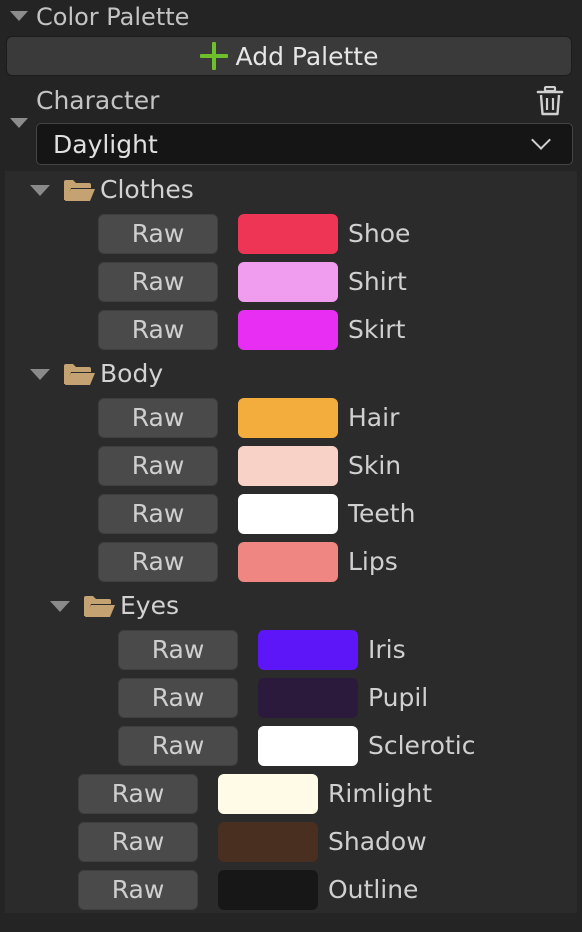  What do you see at coordinates (373, 561) in the screenshot?
I see `color-label: Lips` at bounding box center [373, 561].